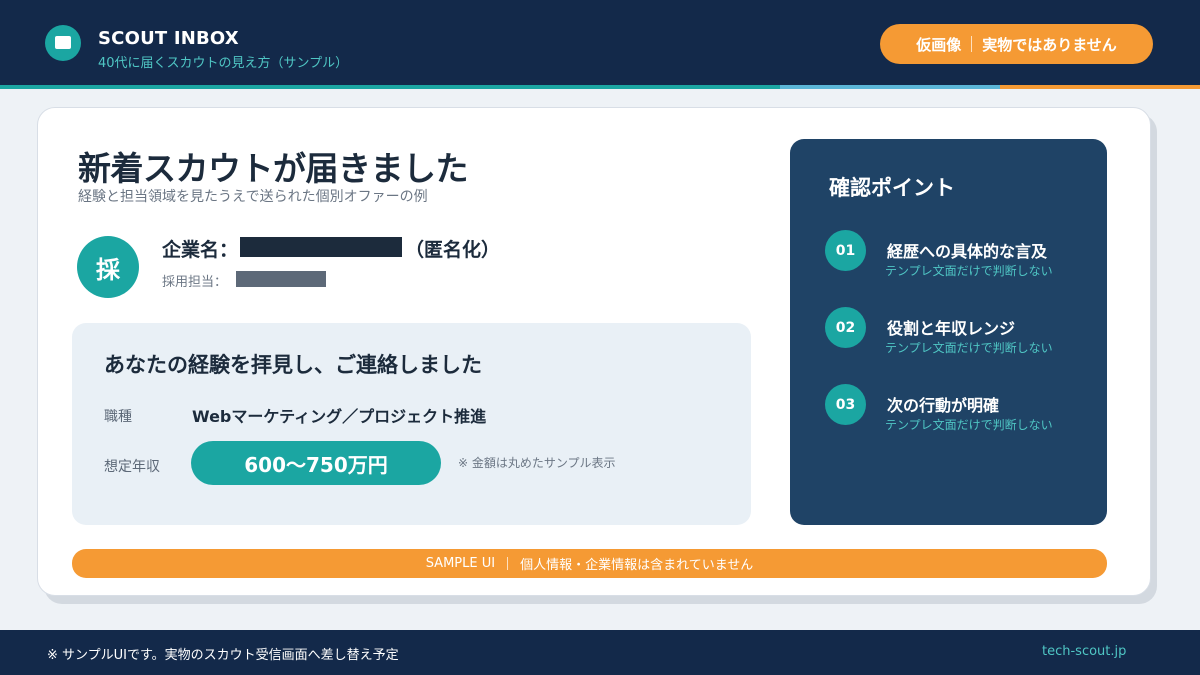 The image size is (1200, 675). What do you see at coordinates (195, 282) in the screenshot?
I see `recruiter-label: 採用担当：` at bounding box center [195, 282].